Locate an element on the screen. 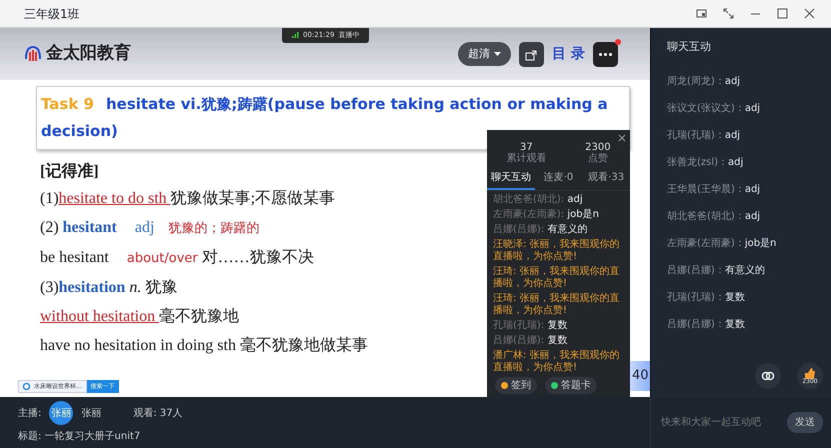 This screenshot has height=448, width=831. chat-message: 孔瑞(孔瑞): 复数 is located at coordinates (530, 326).